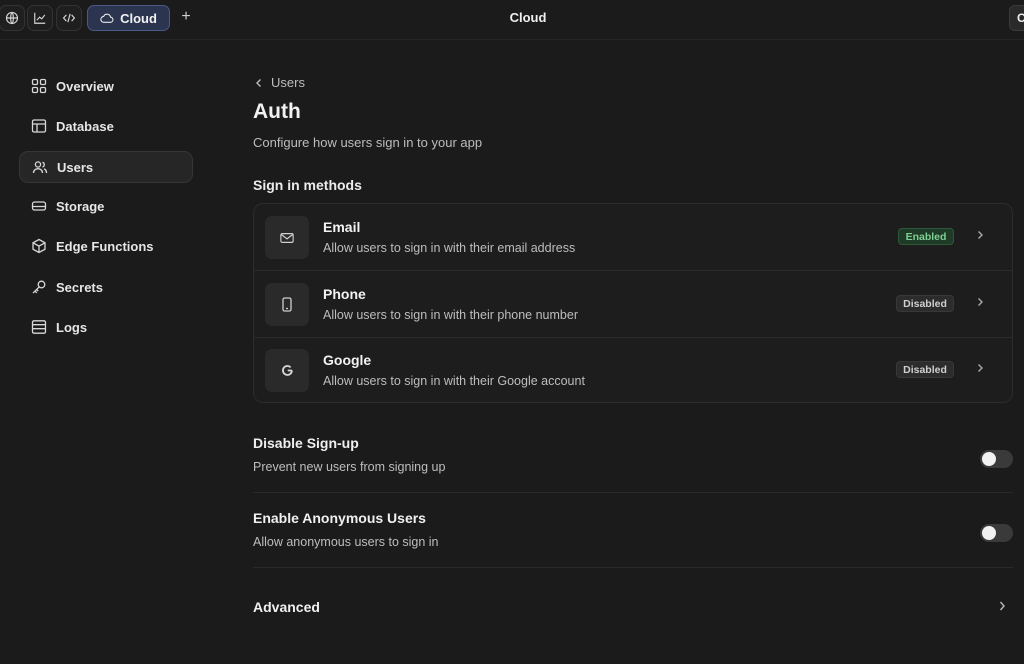  Describe the element at coordinates (349, 467) in the screenshot. I see `disable-signup-description: Prevent new users from signing up` at that location.